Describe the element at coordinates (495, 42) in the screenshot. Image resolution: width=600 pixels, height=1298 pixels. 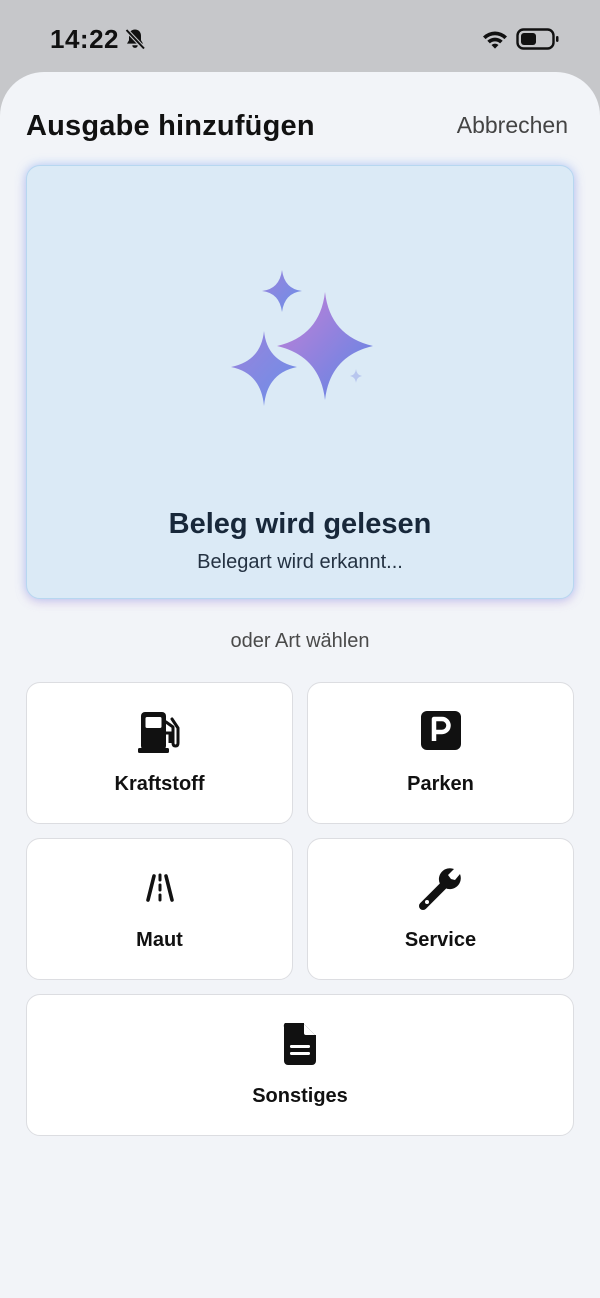
I see `wifi-icon` at that location.